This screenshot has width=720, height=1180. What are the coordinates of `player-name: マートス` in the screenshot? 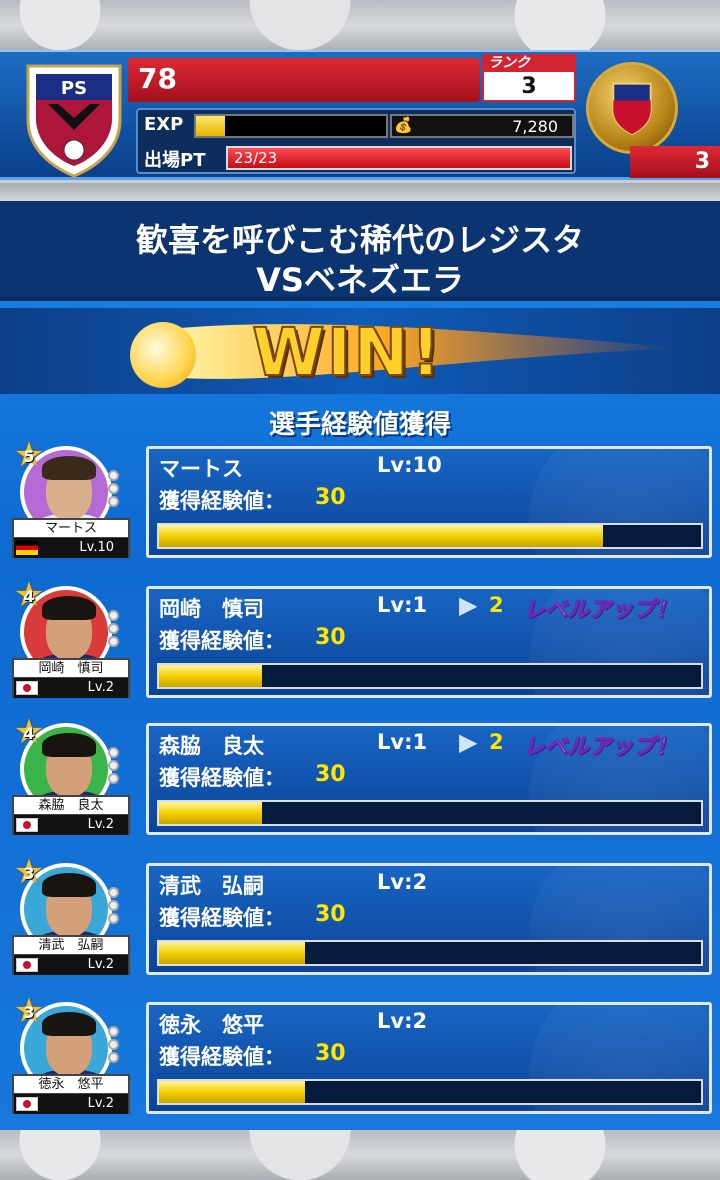 It's located at (201, 469).